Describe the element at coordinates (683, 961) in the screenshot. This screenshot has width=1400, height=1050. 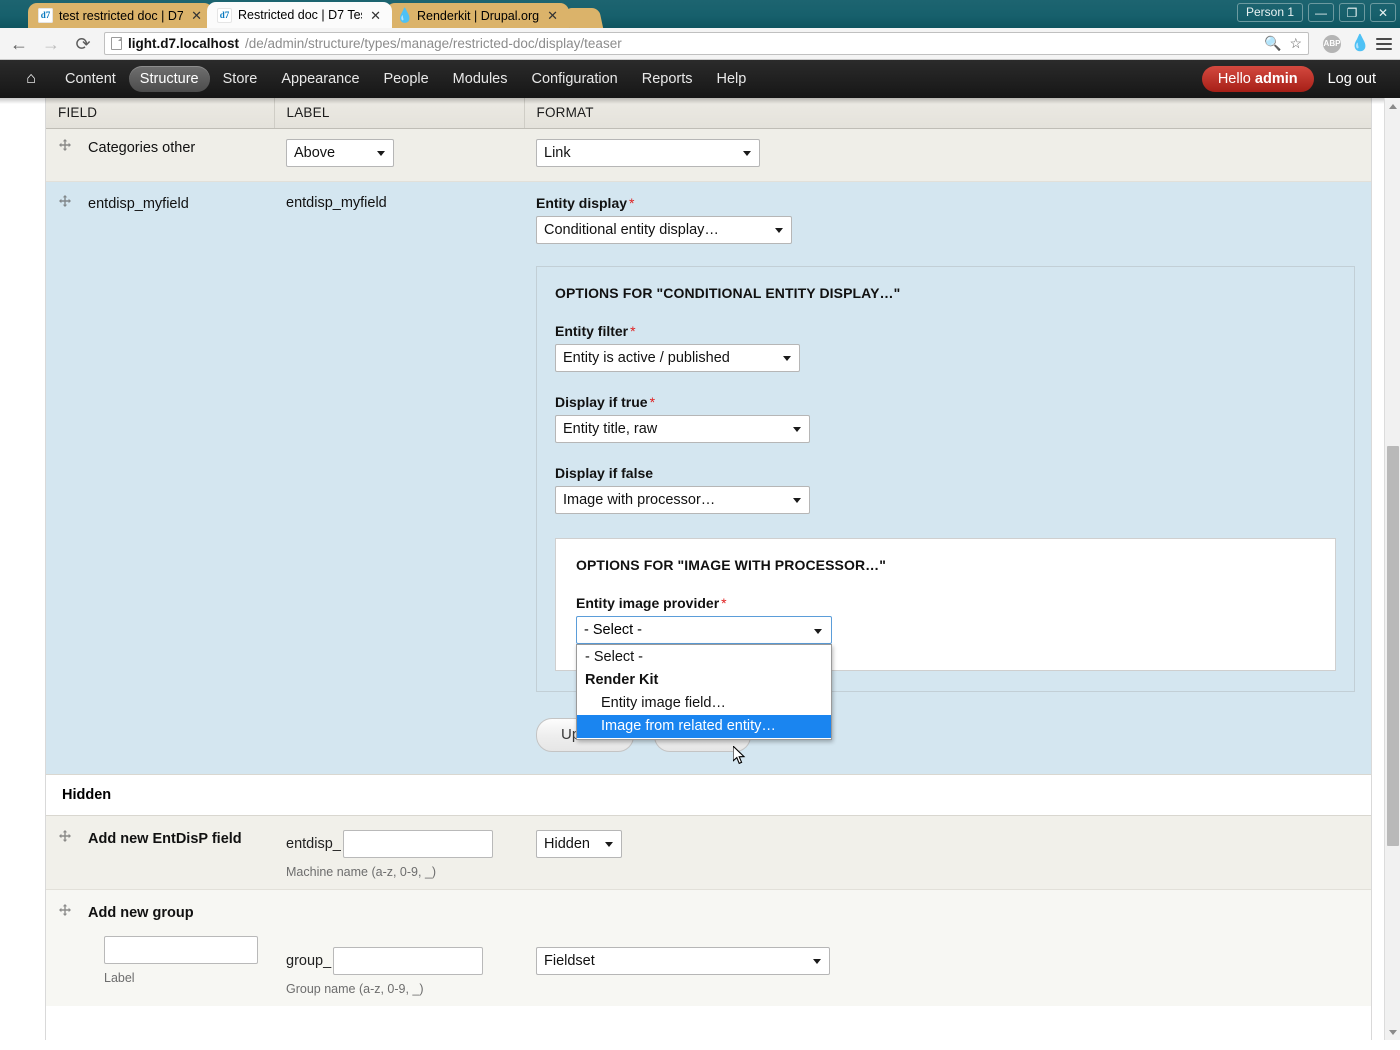
I see `group-format-select: Fieldset` at that location.